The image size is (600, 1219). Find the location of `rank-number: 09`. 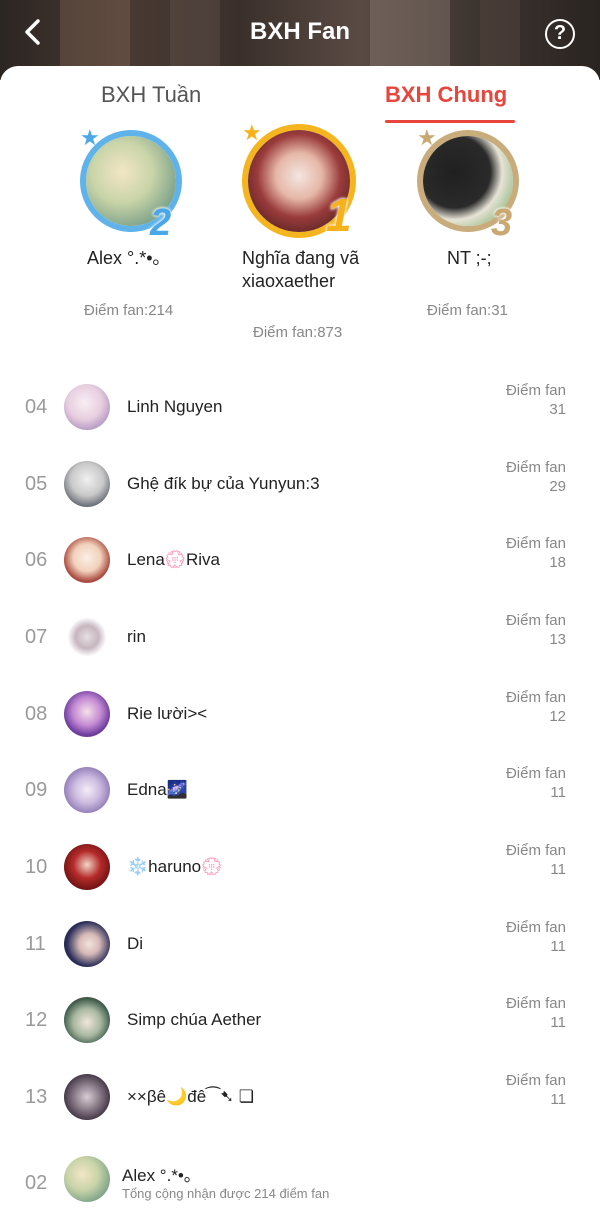

rank-number: 09 is located at coordinates (36, 790).